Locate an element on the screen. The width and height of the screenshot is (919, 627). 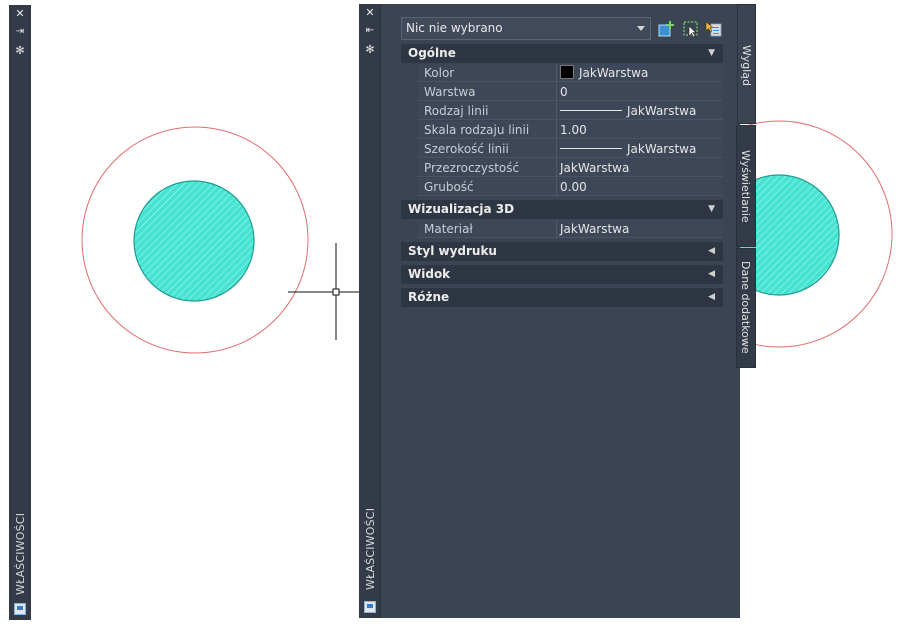
prop-row-linetype-scale: Skala rodzaju linii 1.00 is located at coordinates (562, 130).